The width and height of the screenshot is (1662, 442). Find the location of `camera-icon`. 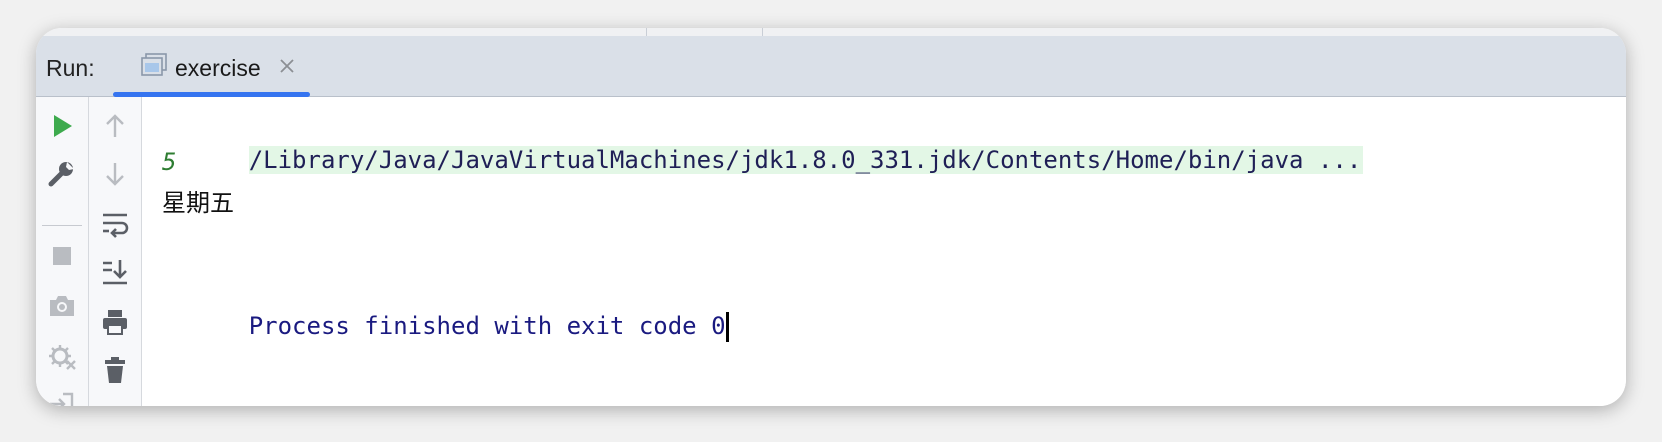

camera-icon is located at coordinates (62, 306).